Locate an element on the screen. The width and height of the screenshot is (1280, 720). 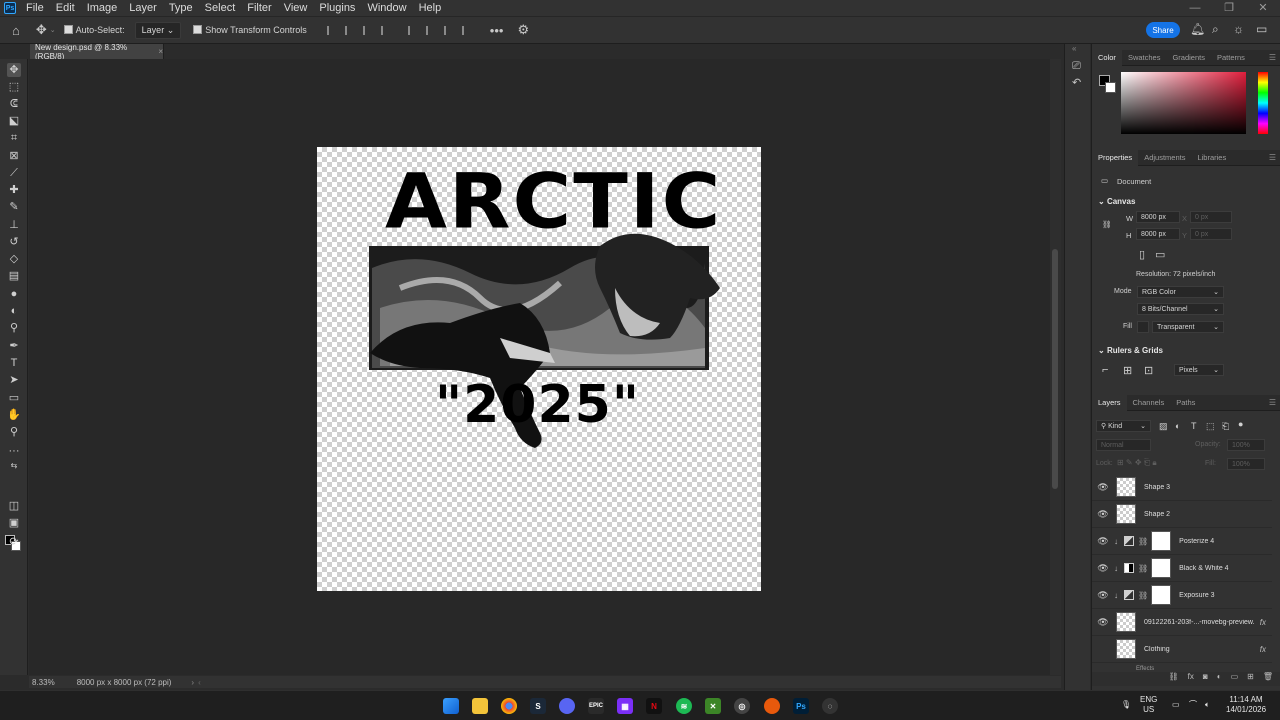
notifications-bell-icon: 🔔︎ is located at coordinates (1197, 29).